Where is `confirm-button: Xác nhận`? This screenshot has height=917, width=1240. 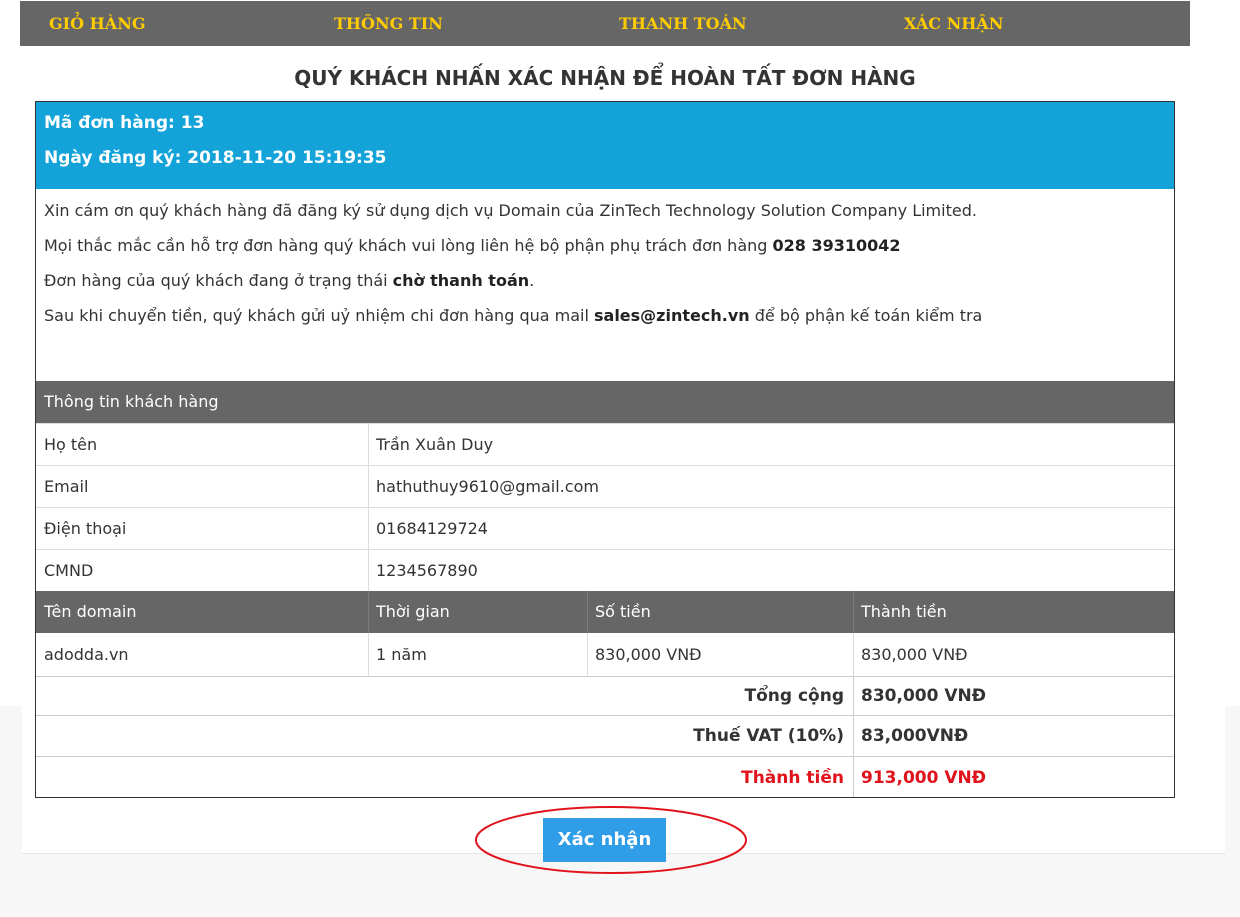 confirm-button: Xác nhận is located at coordinates (604, 840).